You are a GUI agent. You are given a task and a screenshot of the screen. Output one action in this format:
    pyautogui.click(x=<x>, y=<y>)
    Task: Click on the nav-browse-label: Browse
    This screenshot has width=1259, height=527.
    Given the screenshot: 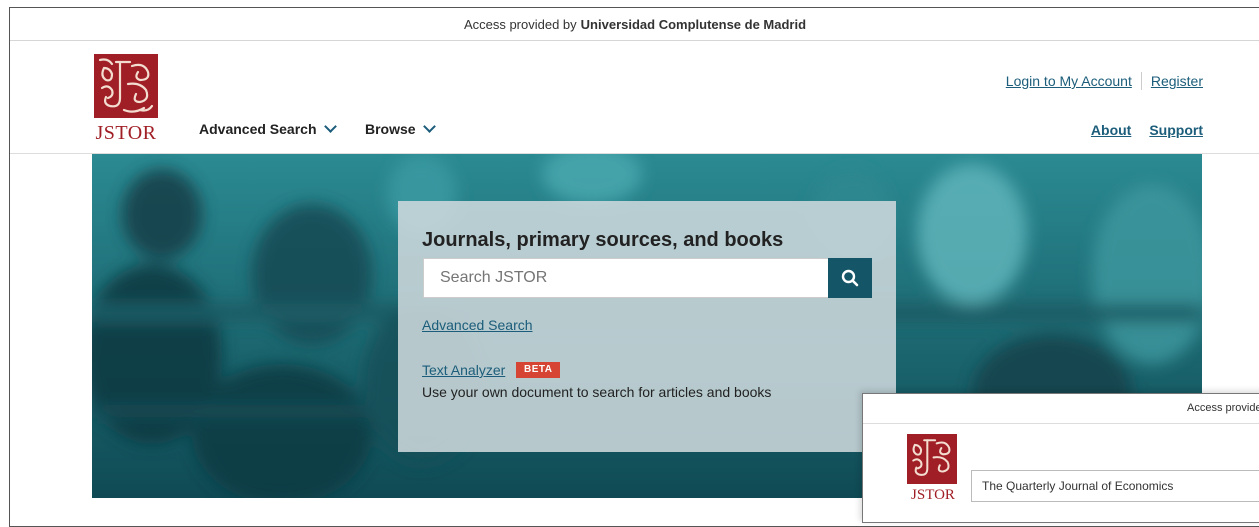 What is the action you would take?
    pyautogui.click(x=390, y=129)
    